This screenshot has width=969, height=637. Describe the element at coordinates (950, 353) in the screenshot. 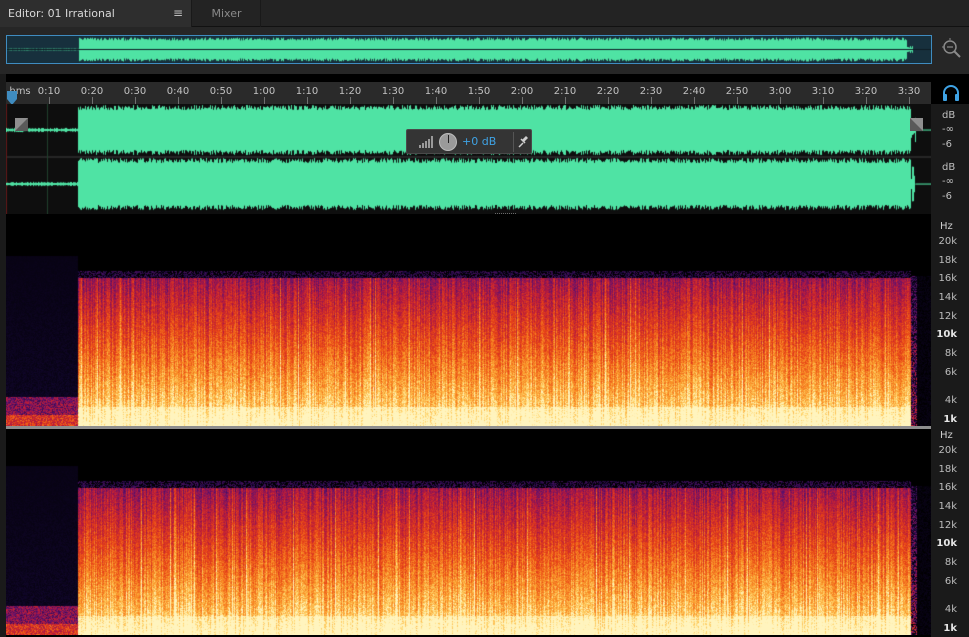

I see `hz-tick-label-ch1: 8k` at that location.